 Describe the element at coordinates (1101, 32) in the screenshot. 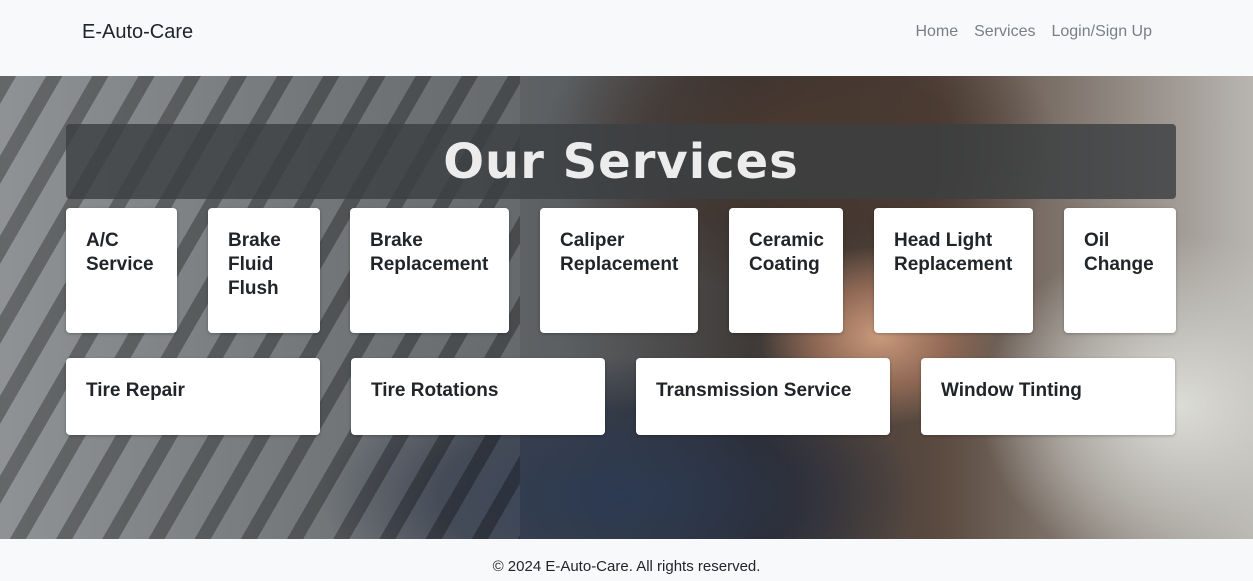

I see `nav-link-login-signup: Login/Sign Up` at that location.